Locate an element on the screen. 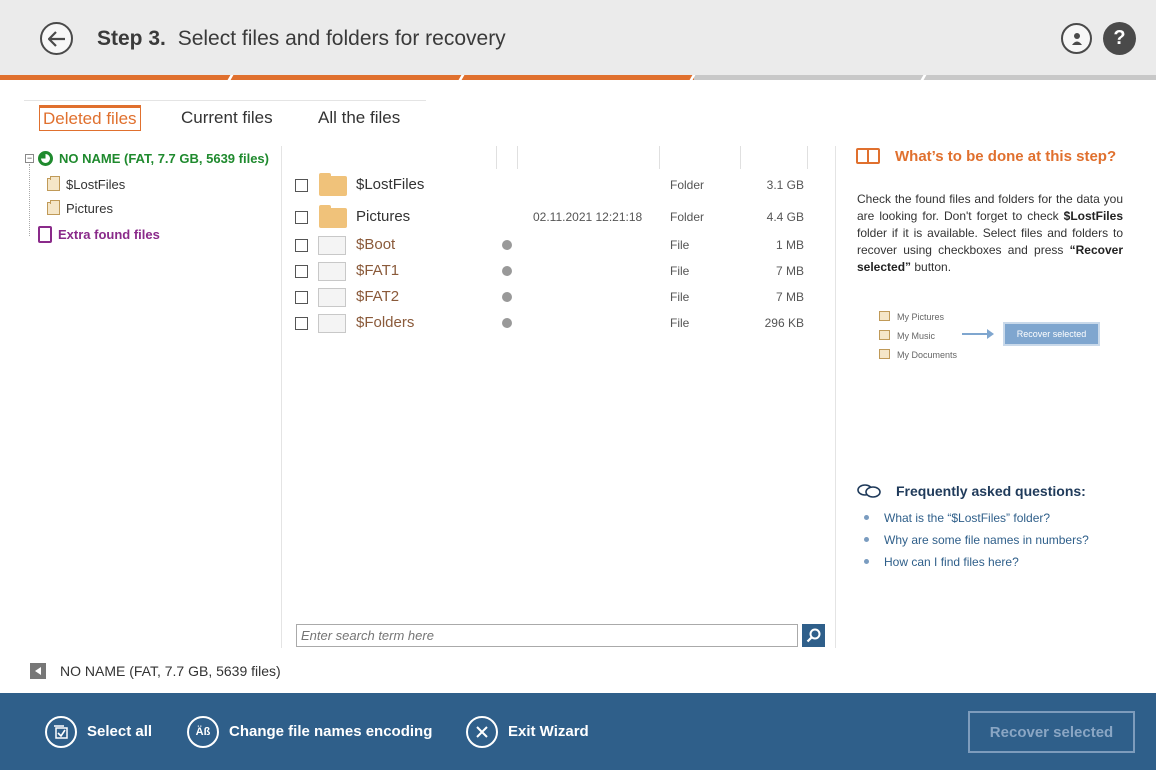  search-input is located at coordinates (547, 635).